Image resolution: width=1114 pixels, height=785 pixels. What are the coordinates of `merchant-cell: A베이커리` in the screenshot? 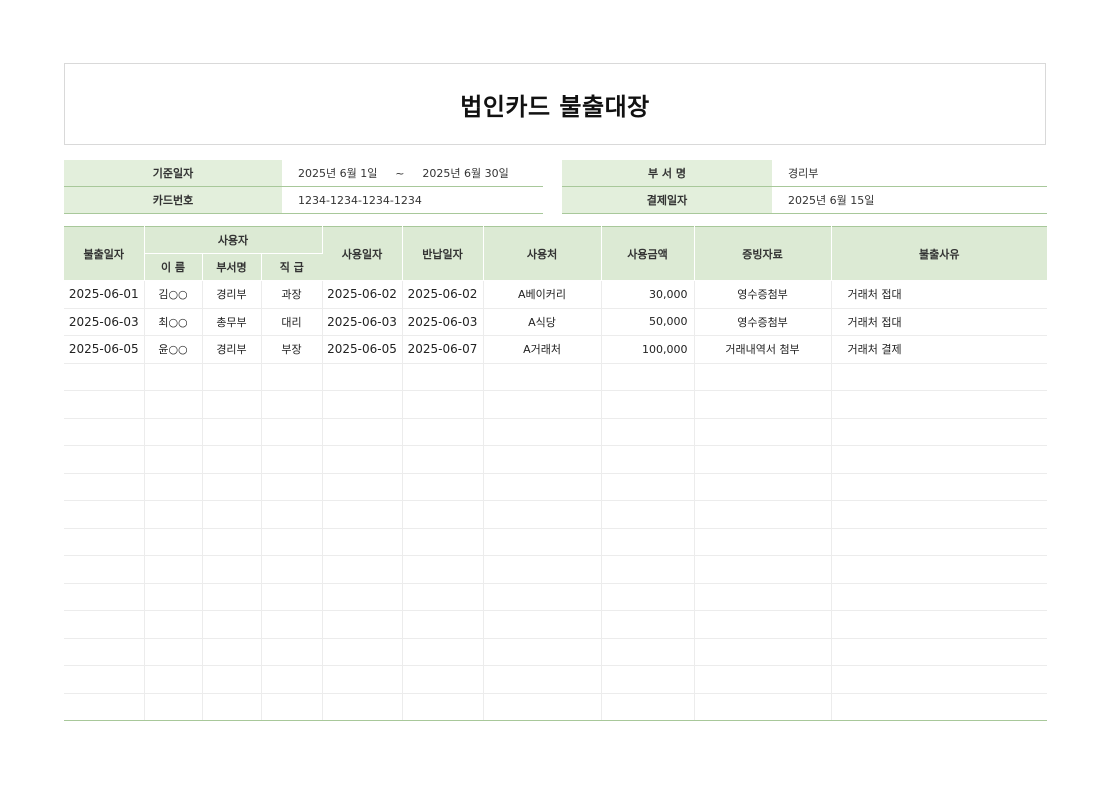 It's located at (542, 294).